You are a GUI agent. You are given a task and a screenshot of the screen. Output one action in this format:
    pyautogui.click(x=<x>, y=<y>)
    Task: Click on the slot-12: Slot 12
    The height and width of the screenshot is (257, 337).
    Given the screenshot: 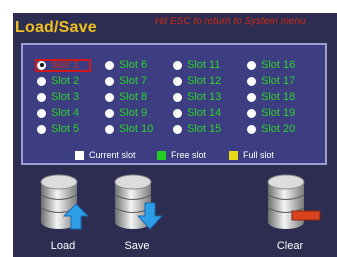 What is the action you would take?
    pyautogui.click(x=197, y=81)
    